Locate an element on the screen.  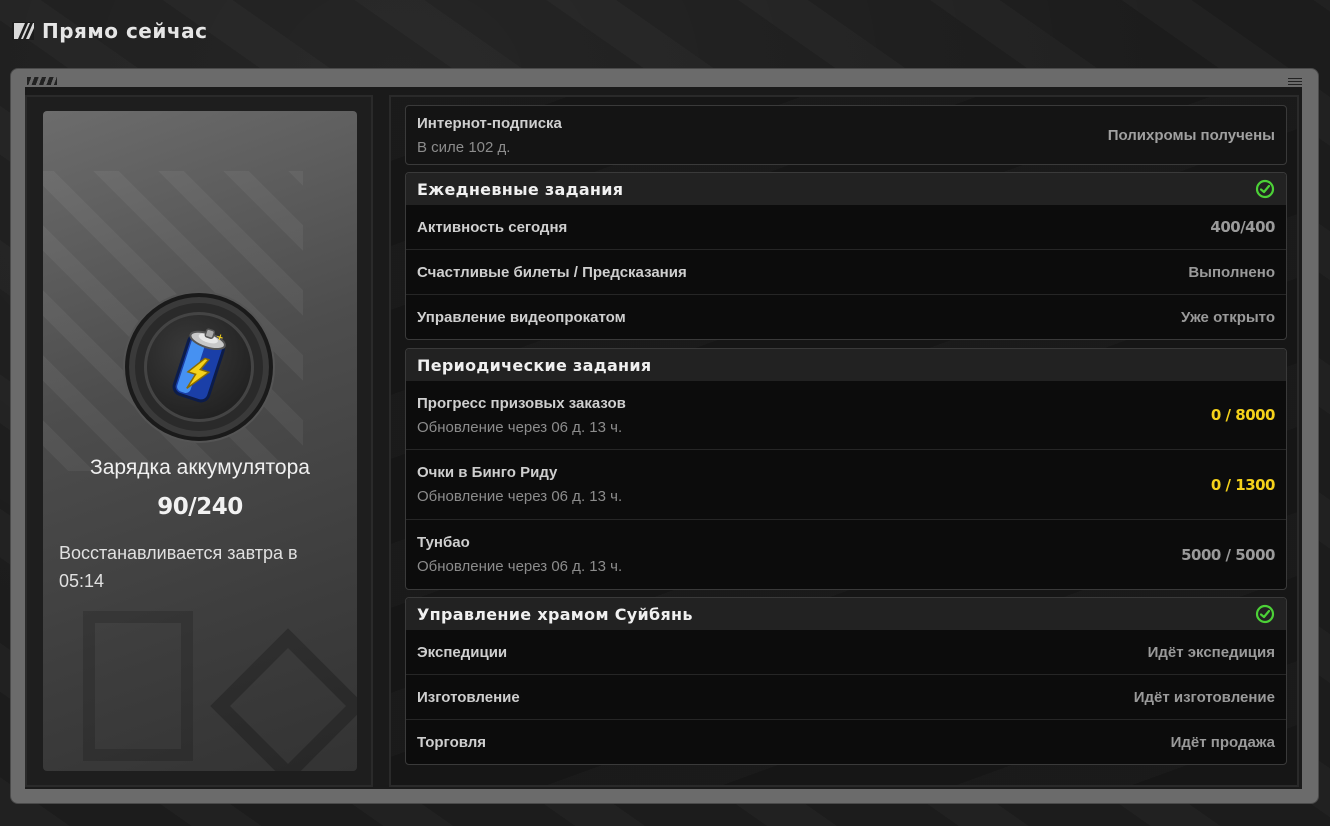
periodic-header: Периодические задания is located at coordinates (846, 365).